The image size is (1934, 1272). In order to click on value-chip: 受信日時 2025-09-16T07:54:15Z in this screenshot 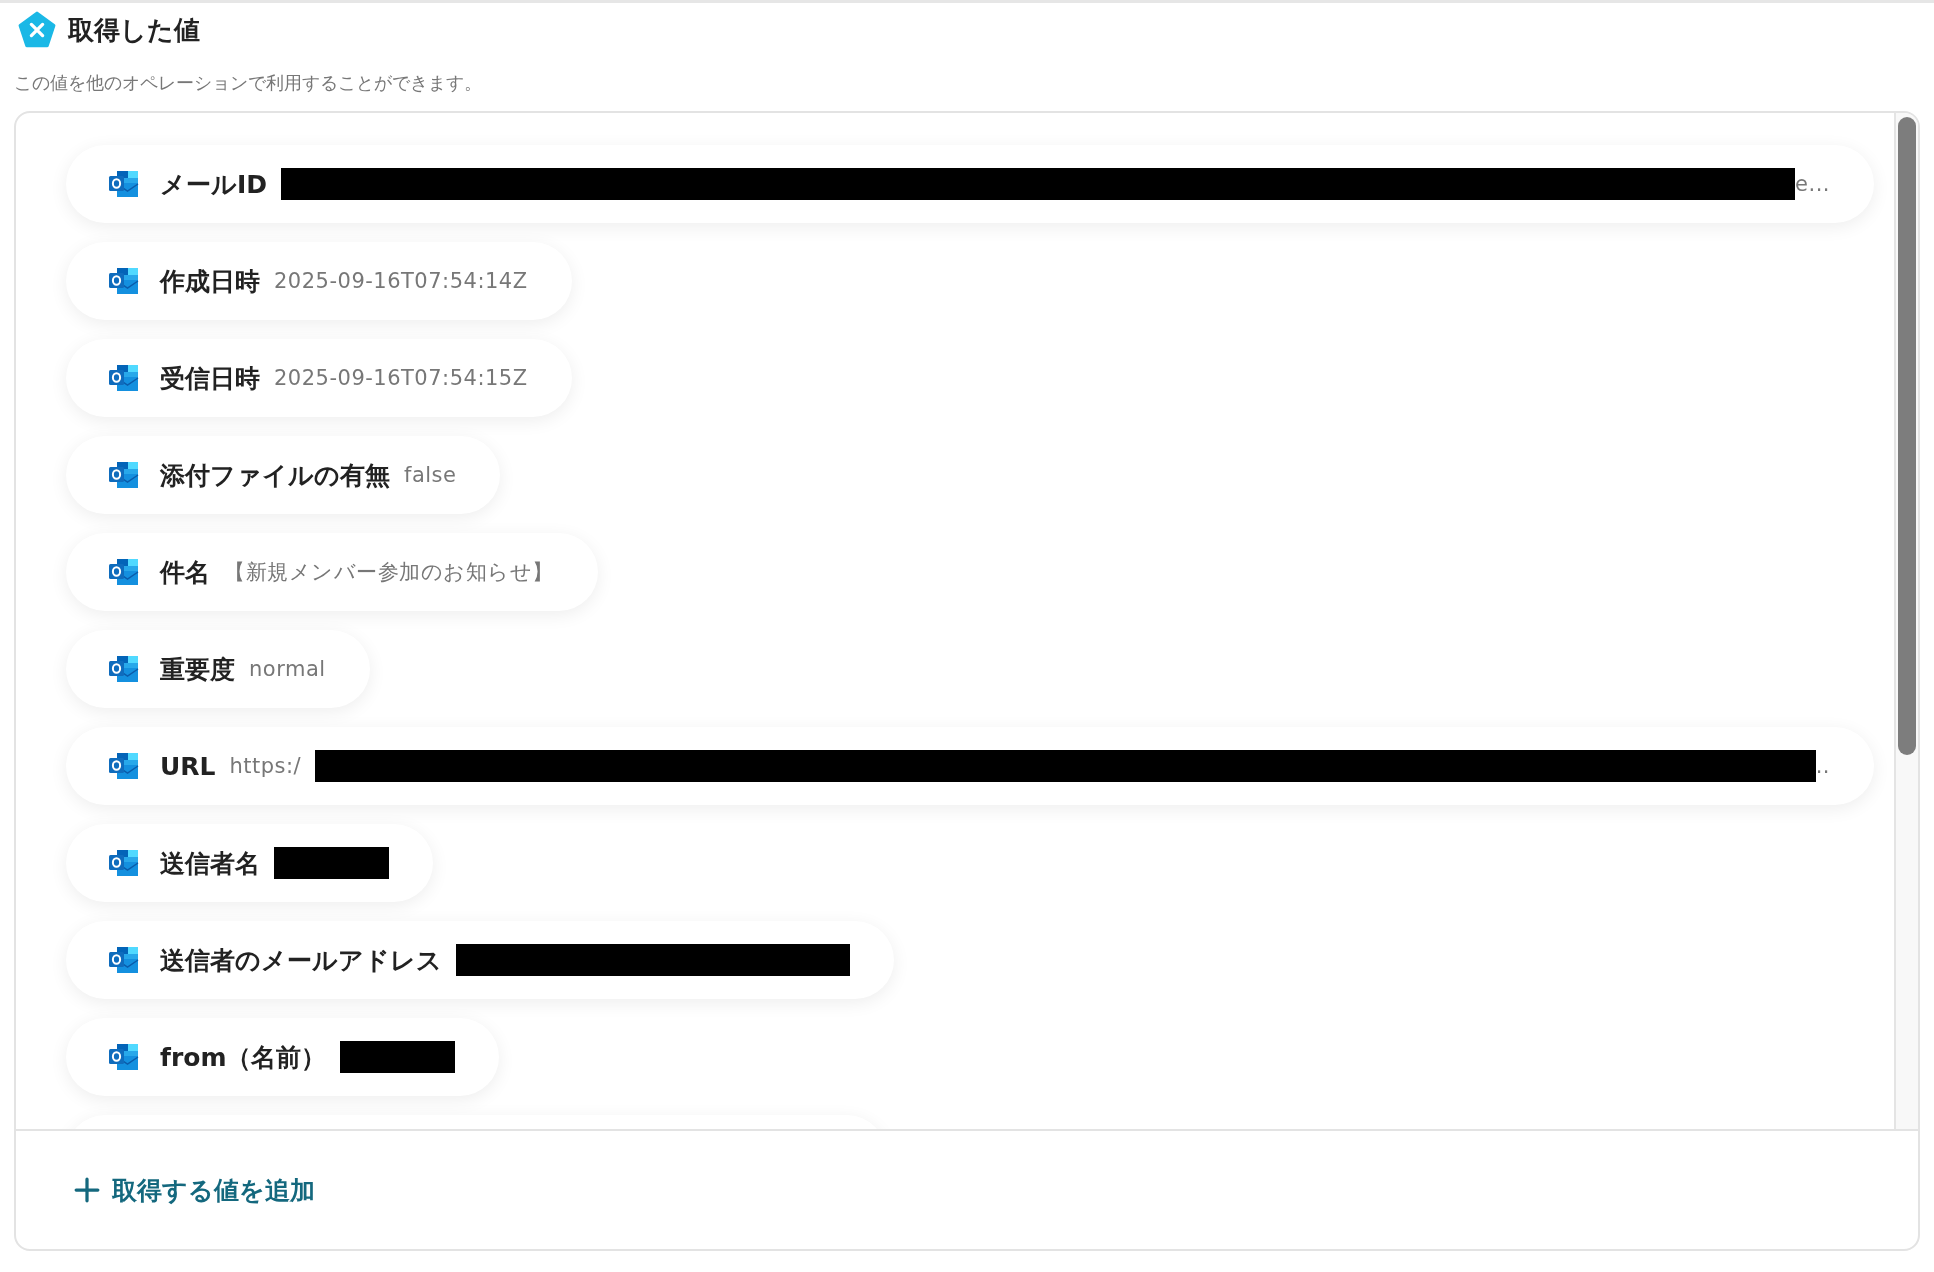, I will do `click(319, 378)`.